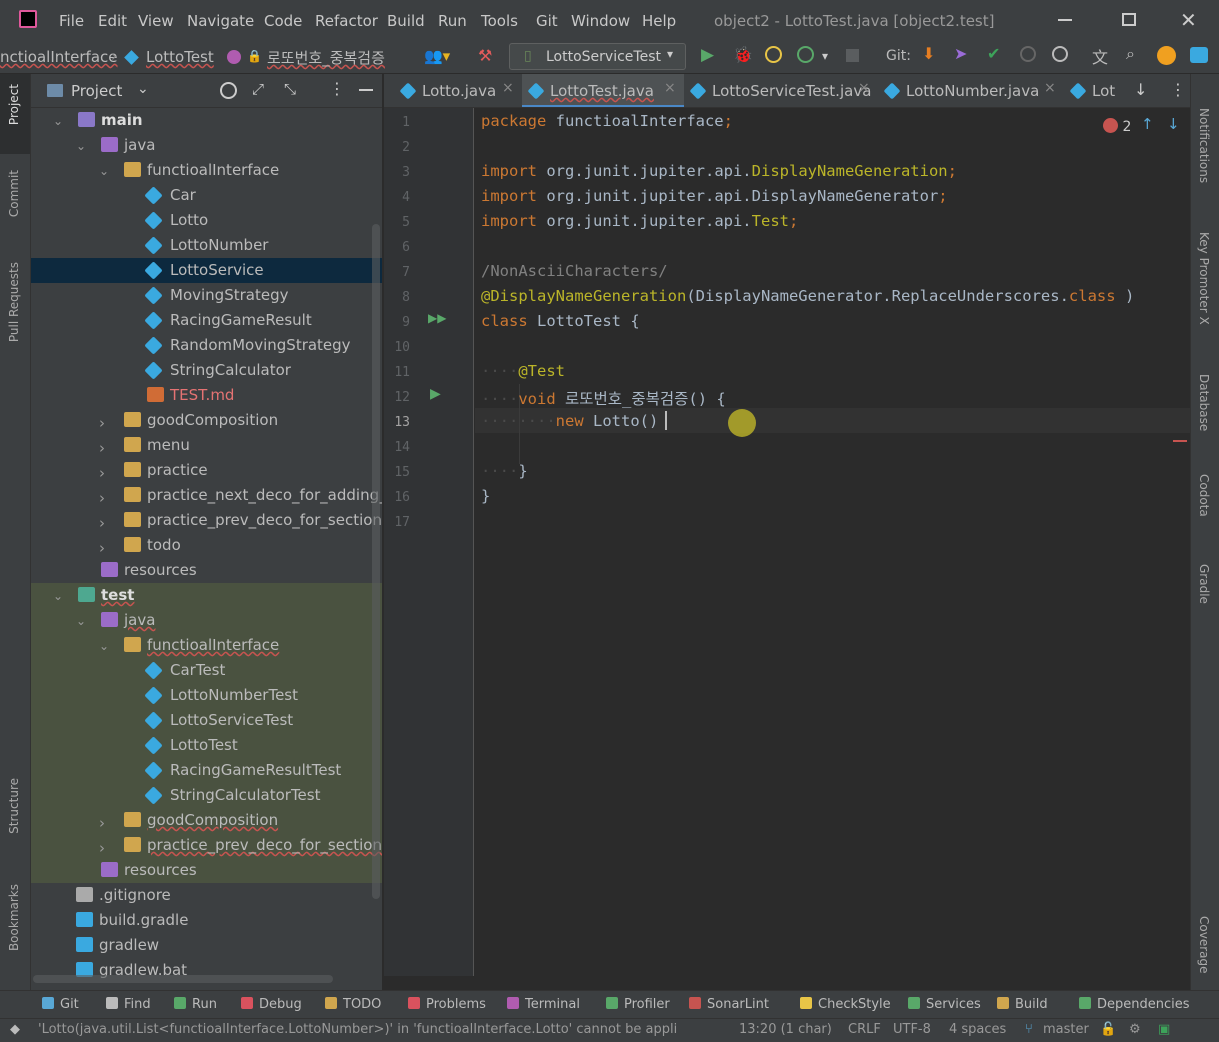 The width and height of the screenshot is (1219, 1042). I want to click on tool-window-find: Find, so click(128, 1004).